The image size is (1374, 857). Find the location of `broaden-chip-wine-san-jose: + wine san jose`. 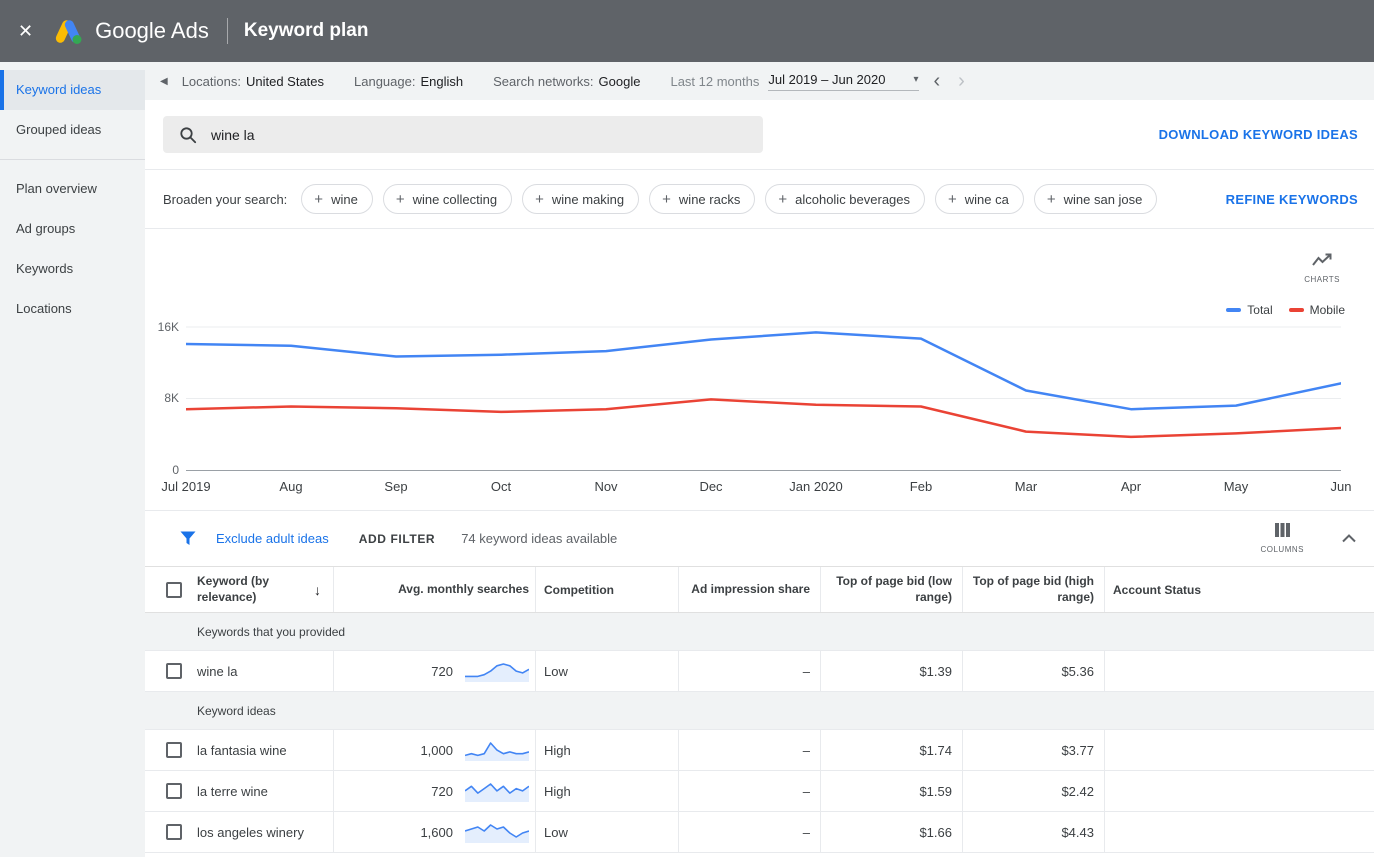

broaden-chip-wine-san-jose: + wine san jose is located at coordinates (1095, 199).